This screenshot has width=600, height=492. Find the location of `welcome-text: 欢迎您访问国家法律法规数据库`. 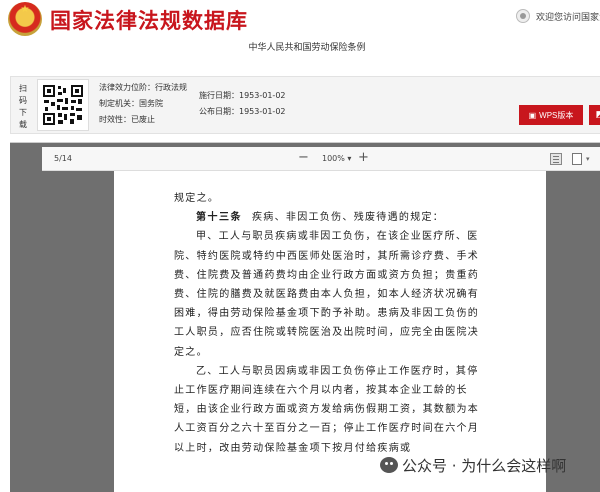

welcome-text: 欢迎您访问国家法律法规数据库 is located at coordinates (568, 18).